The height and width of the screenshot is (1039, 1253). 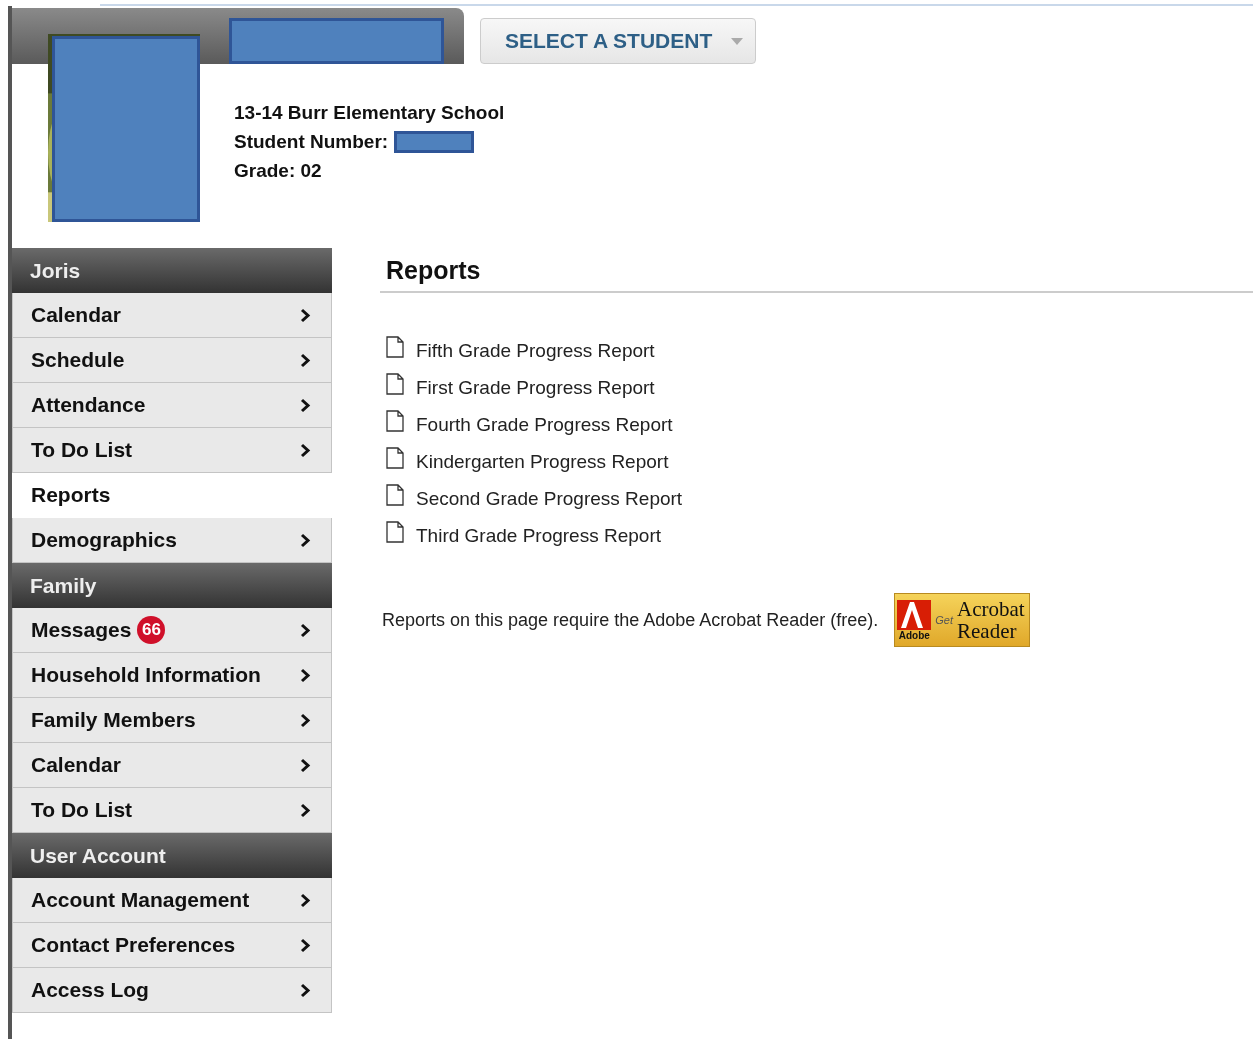 I want to click on sidebar-item-label: Attendance, so click(x=88, y=405).